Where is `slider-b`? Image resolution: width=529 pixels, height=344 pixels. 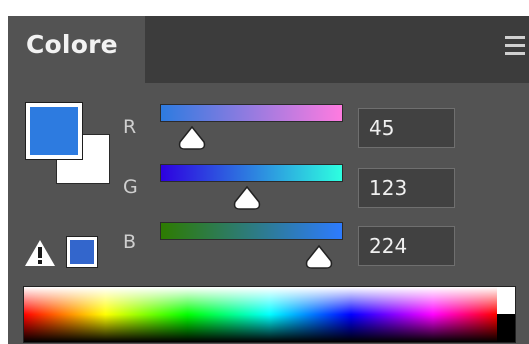 slider-b is located at coordinates (251, 231).